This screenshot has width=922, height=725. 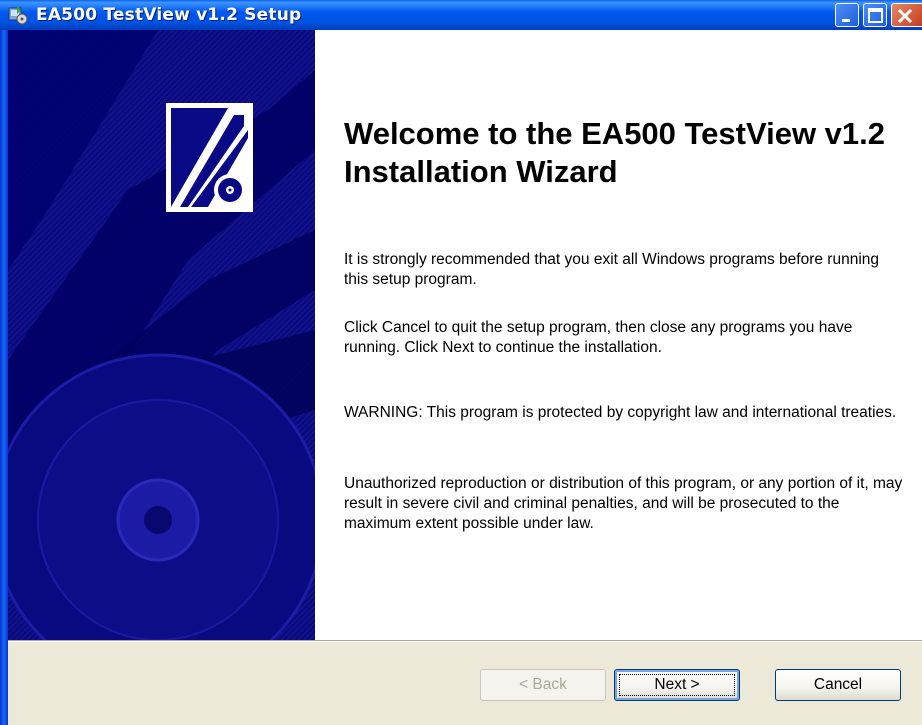 I want to click on title-bar: EA500 TestView v1.2 Setup, so click(x=461, y=15).